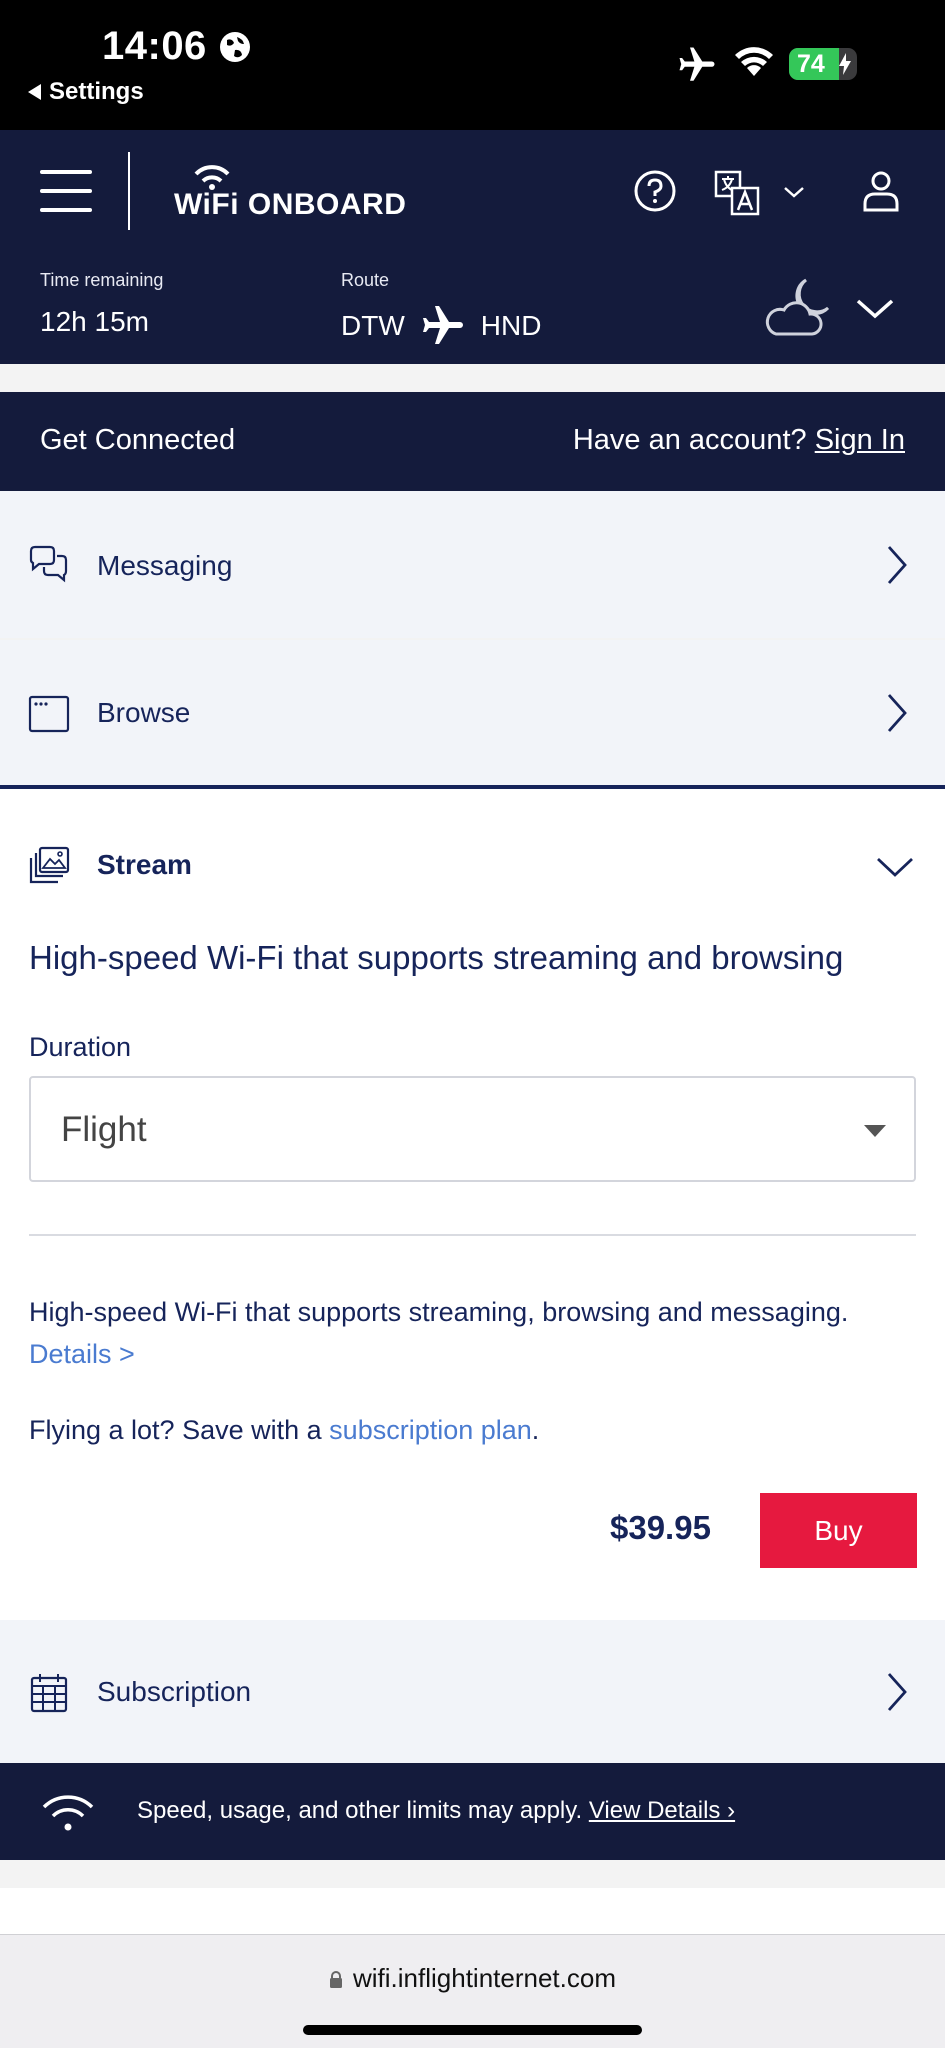  What do you see at coordinates (49, 714) in the screenshot?
I see `browser-window-icon` at bounding box center [49, 714].